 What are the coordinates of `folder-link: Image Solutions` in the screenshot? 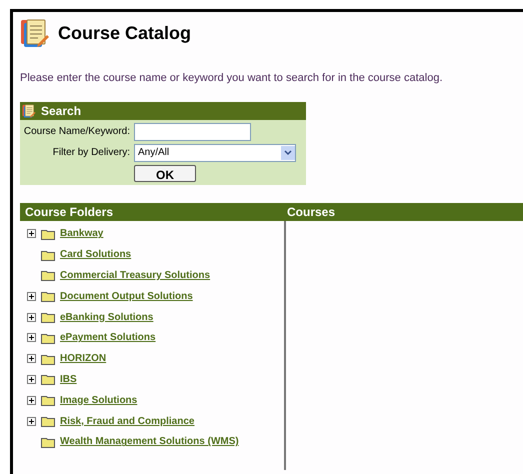 It's located at (99, 400).